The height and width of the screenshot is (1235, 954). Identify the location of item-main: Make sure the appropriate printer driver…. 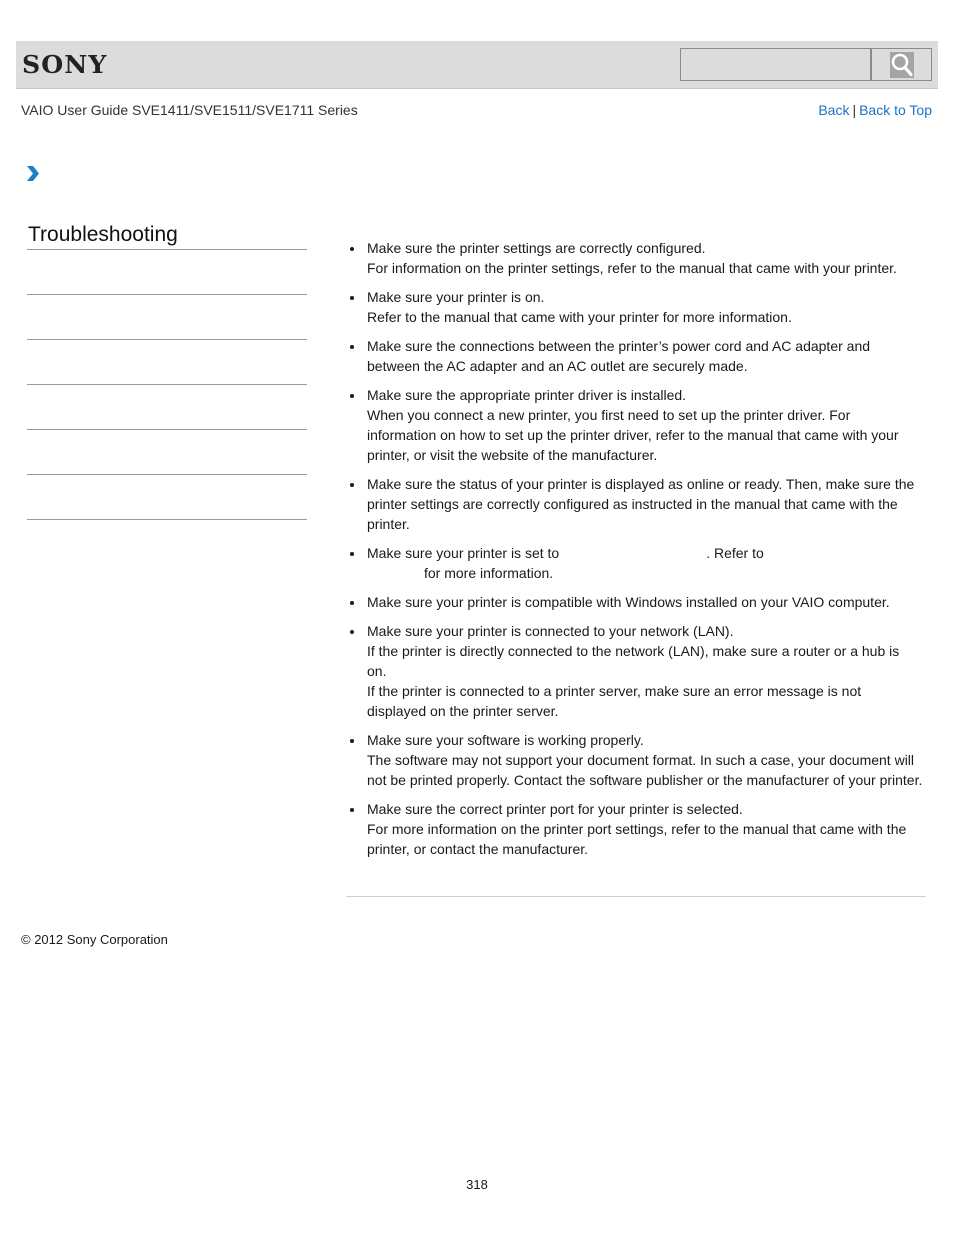
(527, 395).